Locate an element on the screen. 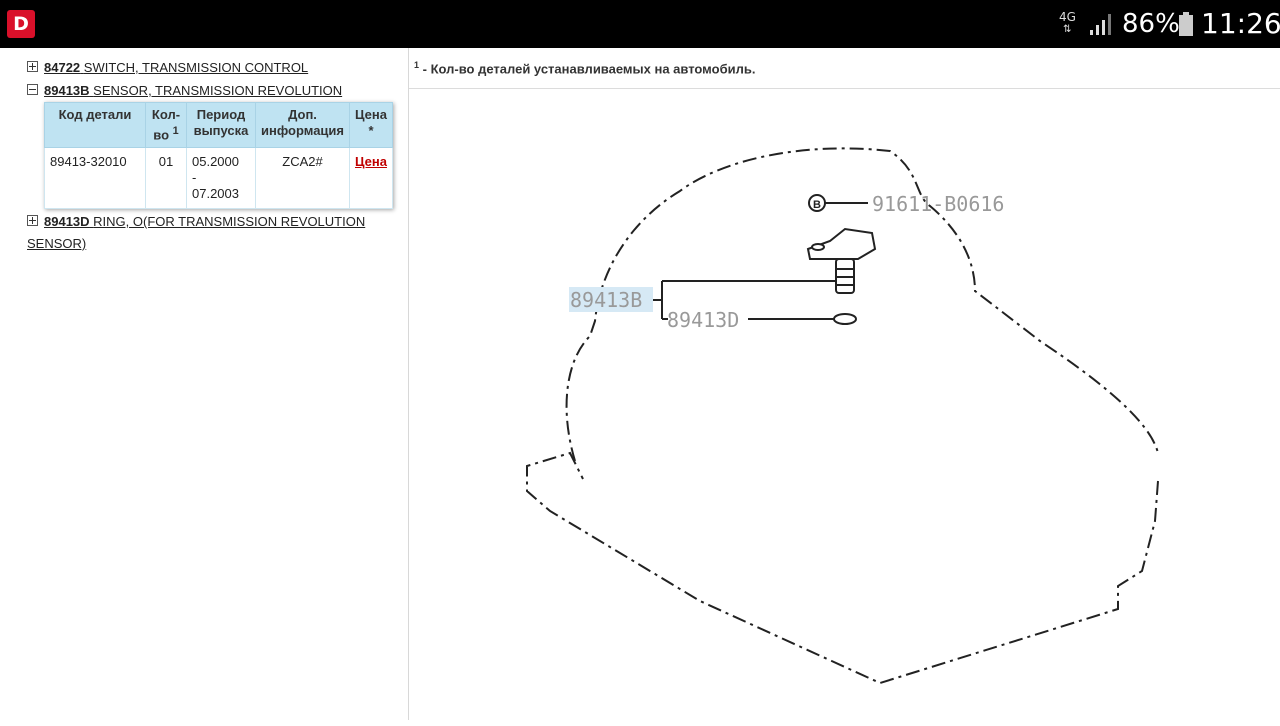 The width and height of the screenshot is (1280, 726). clock: 11:26 is located at coordinates (1240, 23).